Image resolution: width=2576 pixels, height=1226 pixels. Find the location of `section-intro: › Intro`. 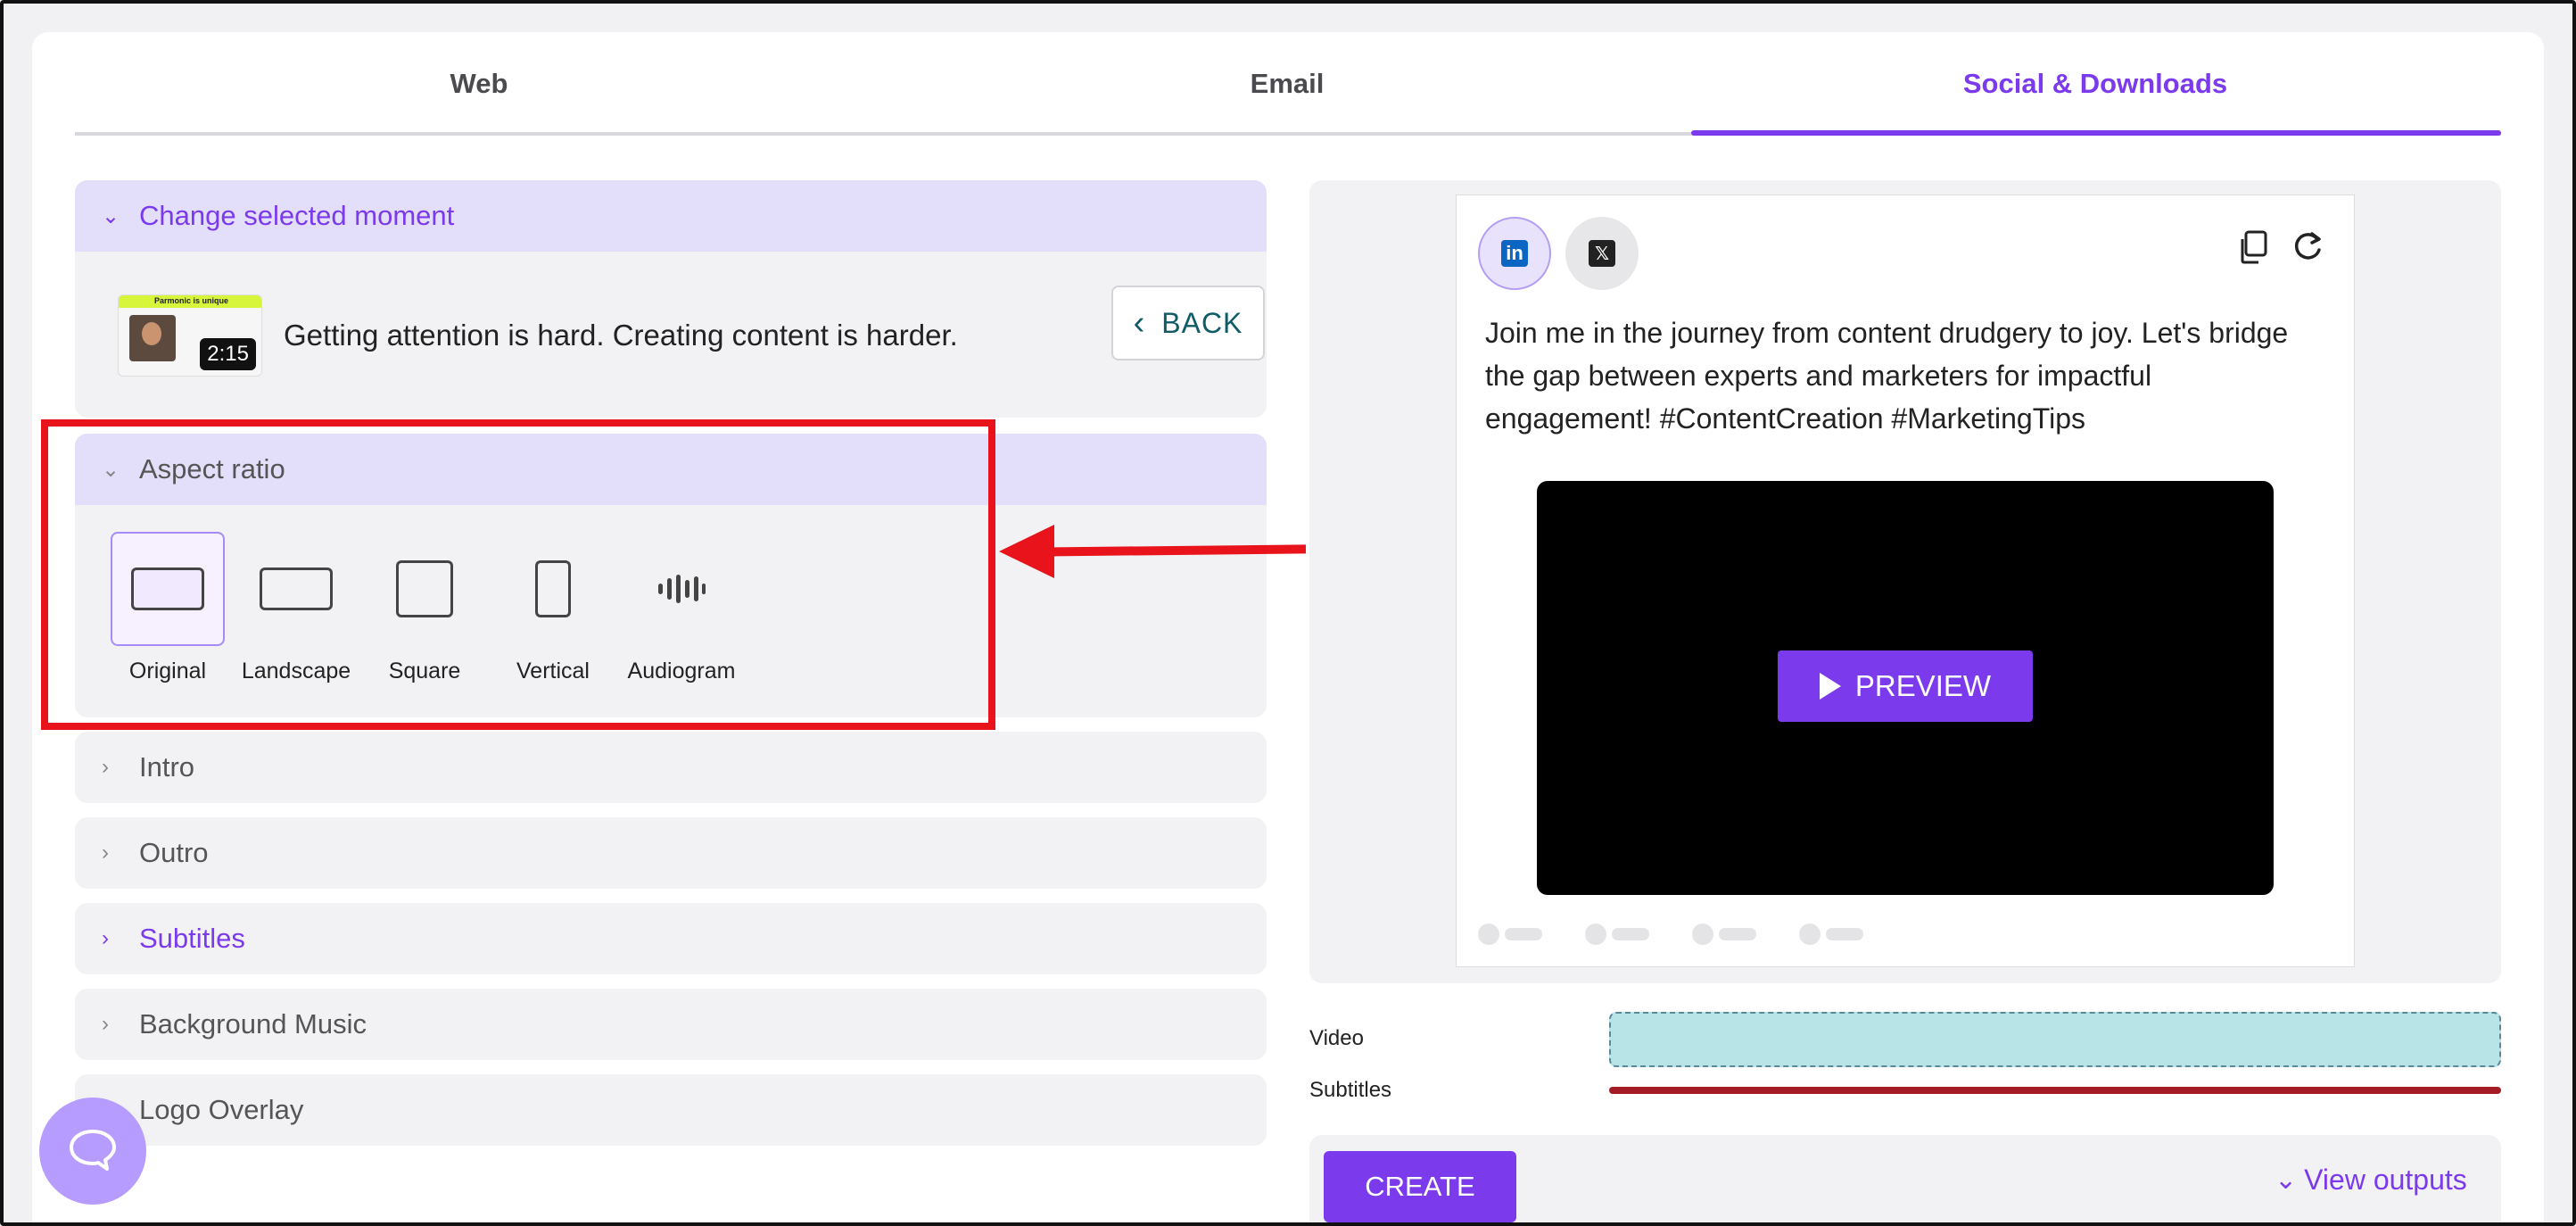

section-intro: › Intro is located at coordinates (671, 767).